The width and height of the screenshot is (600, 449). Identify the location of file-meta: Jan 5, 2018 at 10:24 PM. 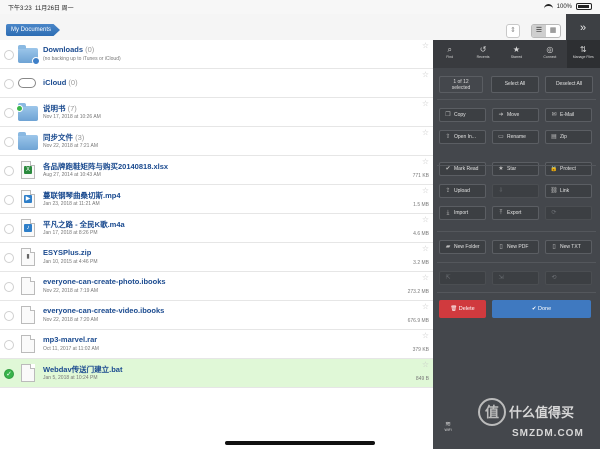
(70, 378).